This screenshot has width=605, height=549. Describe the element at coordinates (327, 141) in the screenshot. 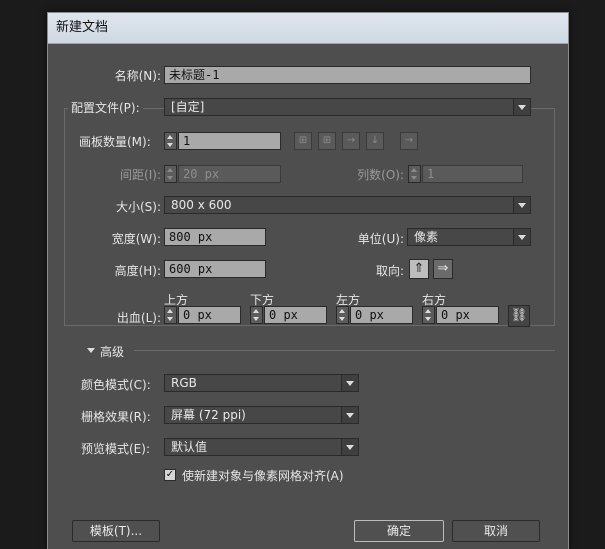

I see `grid-by-column-icon: ⊞` at that location.